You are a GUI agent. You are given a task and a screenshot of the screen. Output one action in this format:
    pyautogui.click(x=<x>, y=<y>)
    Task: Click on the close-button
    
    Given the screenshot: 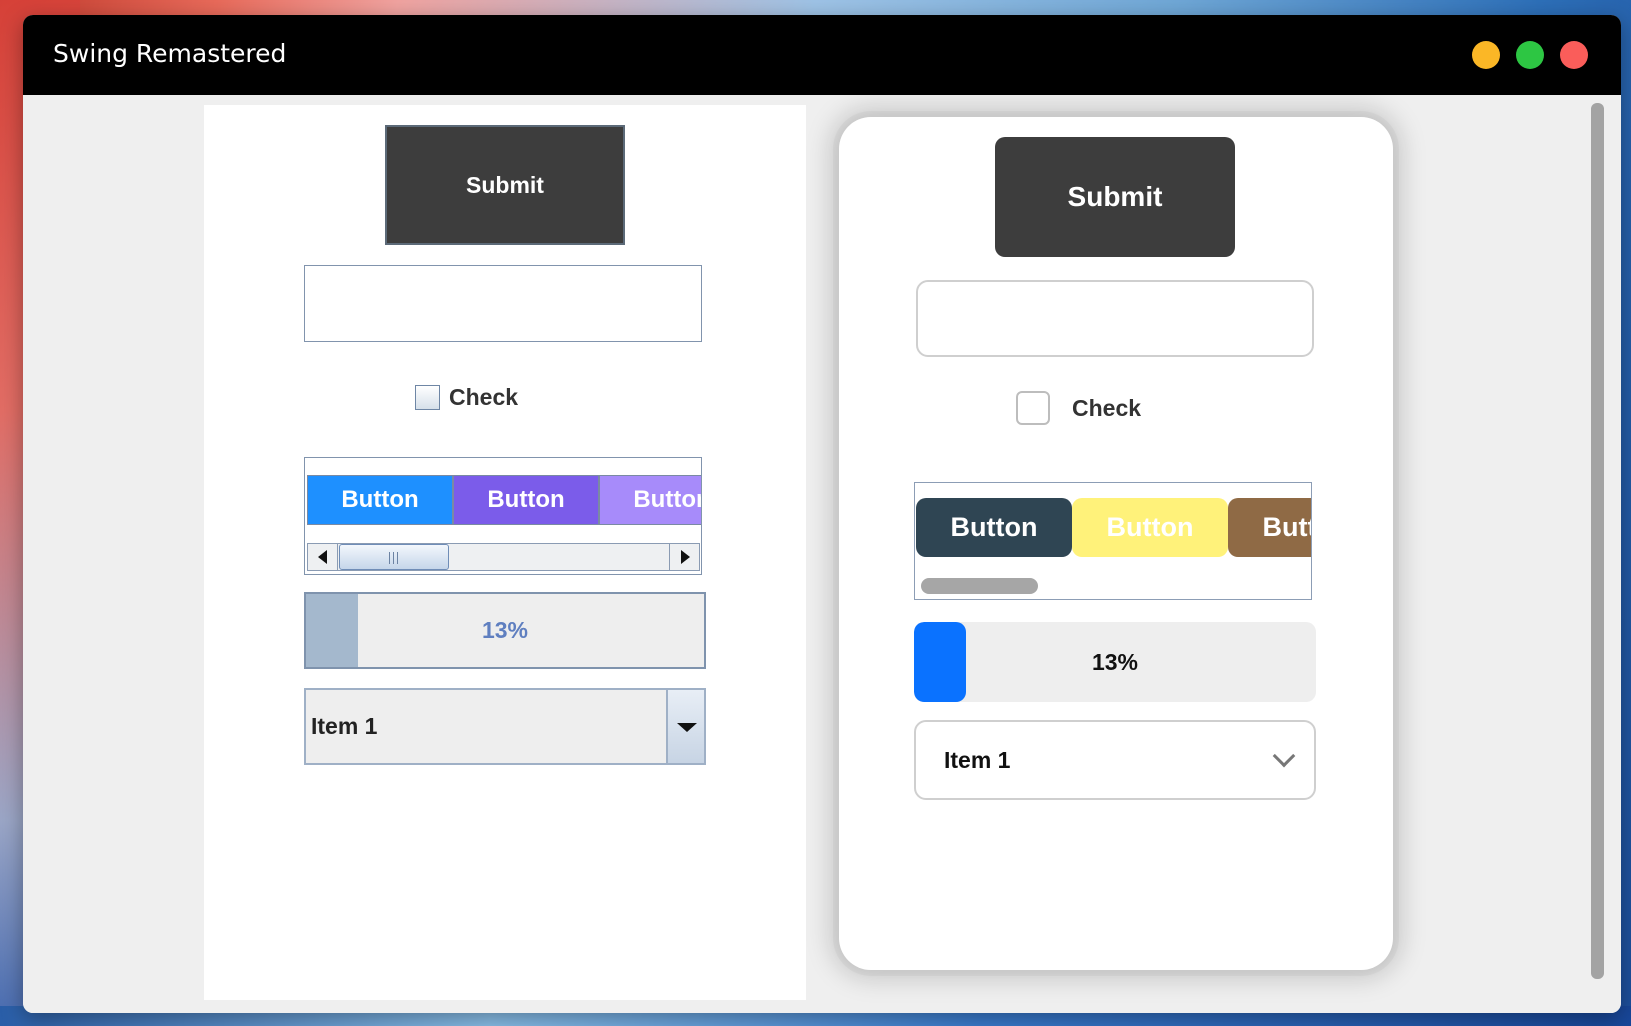 What is the action you would take?
    pyautogui.click(x=1574, y=55)
    